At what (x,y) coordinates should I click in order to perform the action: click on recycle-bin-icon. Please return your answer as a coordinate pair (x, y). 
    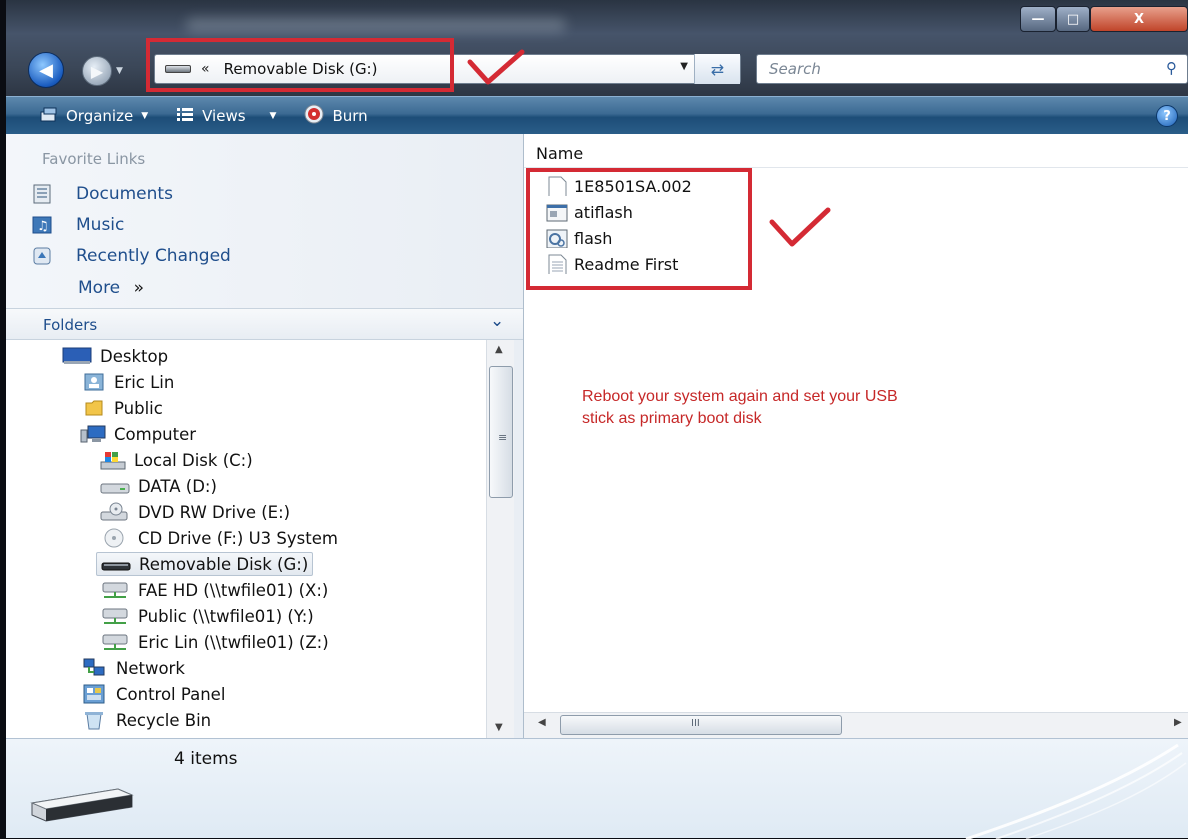
    Looking at the image, I should click on (94, 721).